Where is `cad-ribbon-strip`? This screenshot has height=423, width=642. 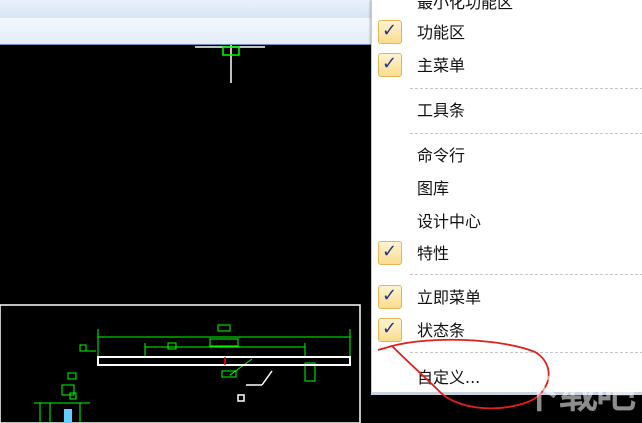 cad-ribbon-strip is located at coordinates (186, 9).